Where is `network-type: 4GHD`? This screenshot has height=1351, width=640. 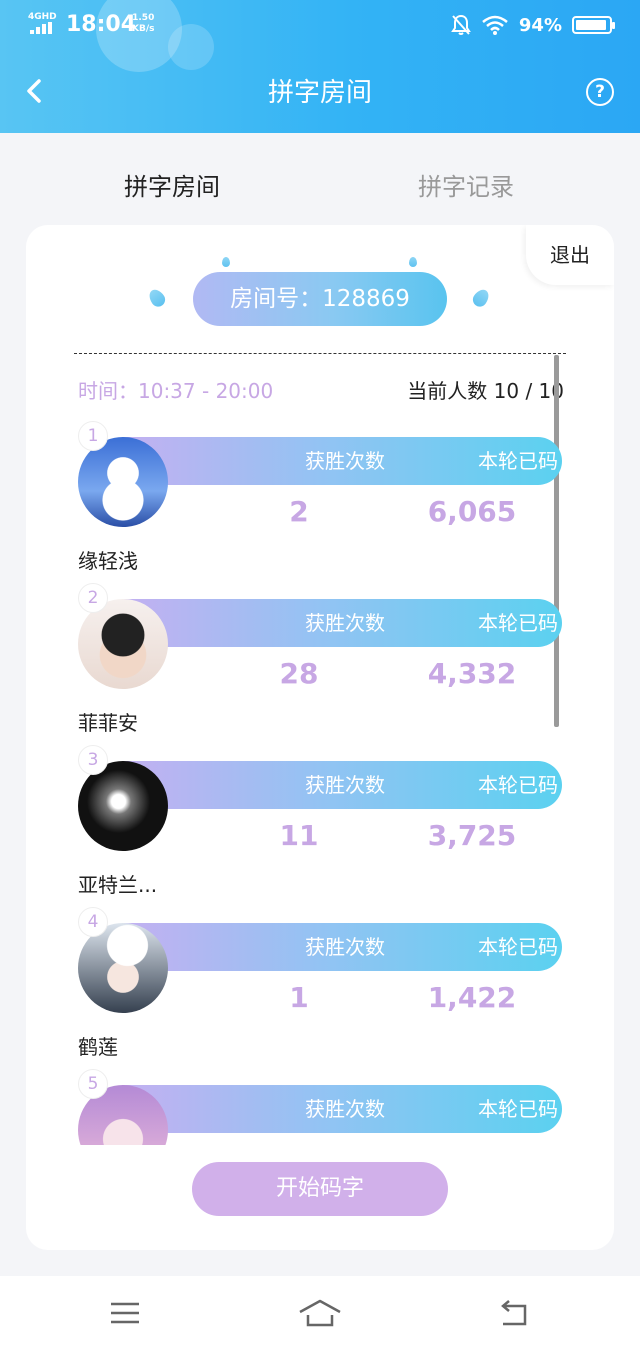 network-type: 4GHD is located at coordinates (42, 17).